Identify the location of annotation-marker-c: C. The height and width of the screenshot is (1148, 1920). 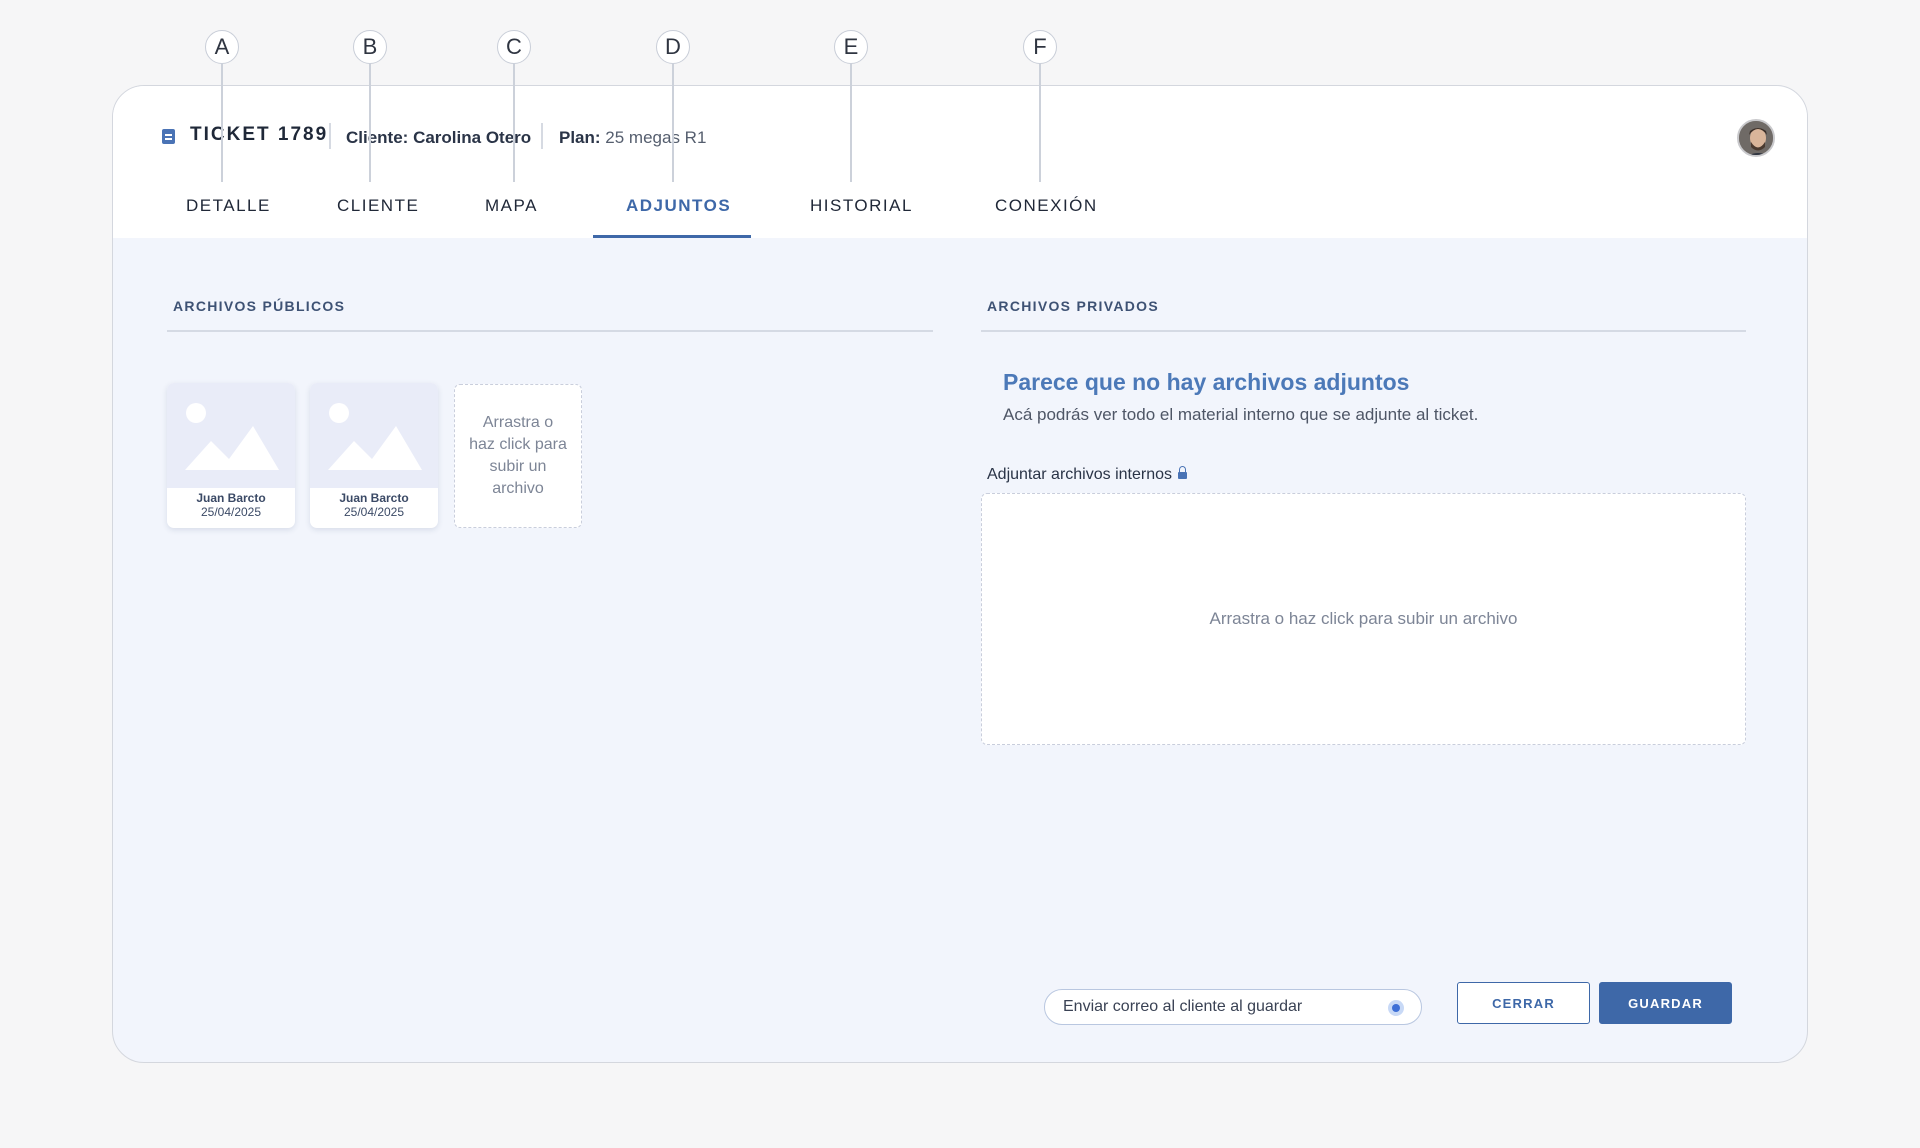
(514, 47).